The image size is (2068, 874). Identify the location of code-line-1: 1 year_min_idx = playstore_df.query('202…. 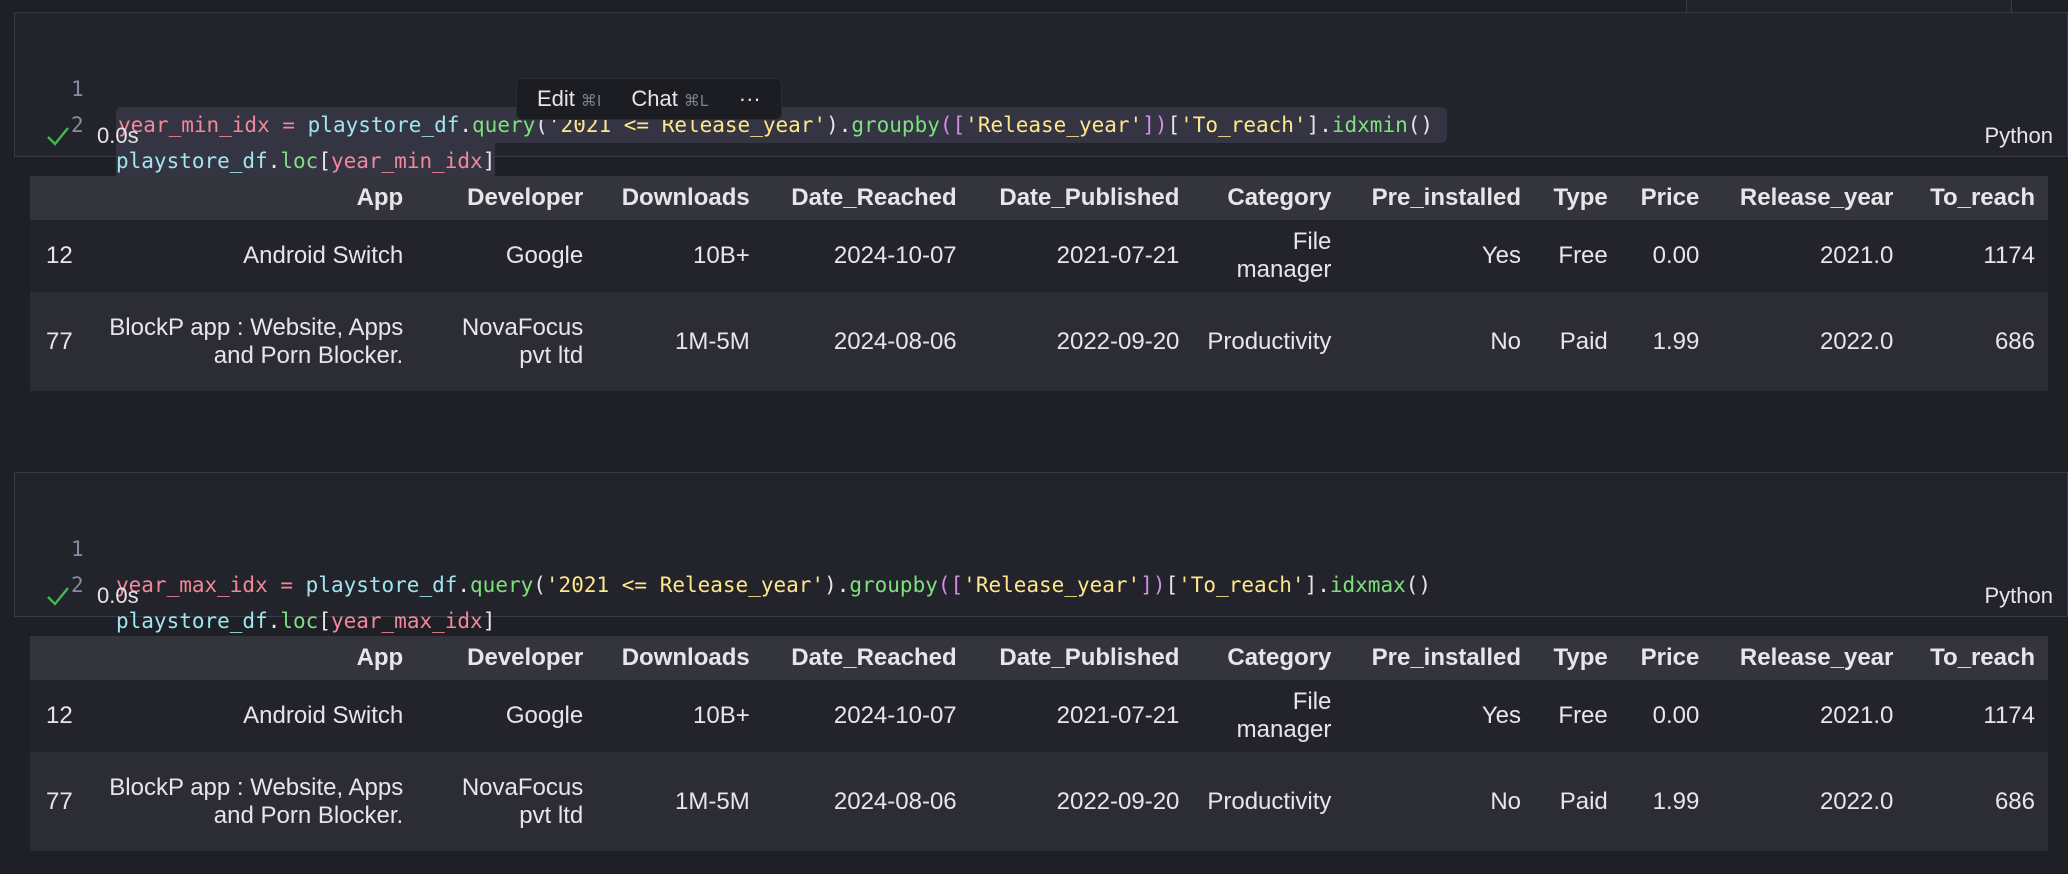
(1041, 89).